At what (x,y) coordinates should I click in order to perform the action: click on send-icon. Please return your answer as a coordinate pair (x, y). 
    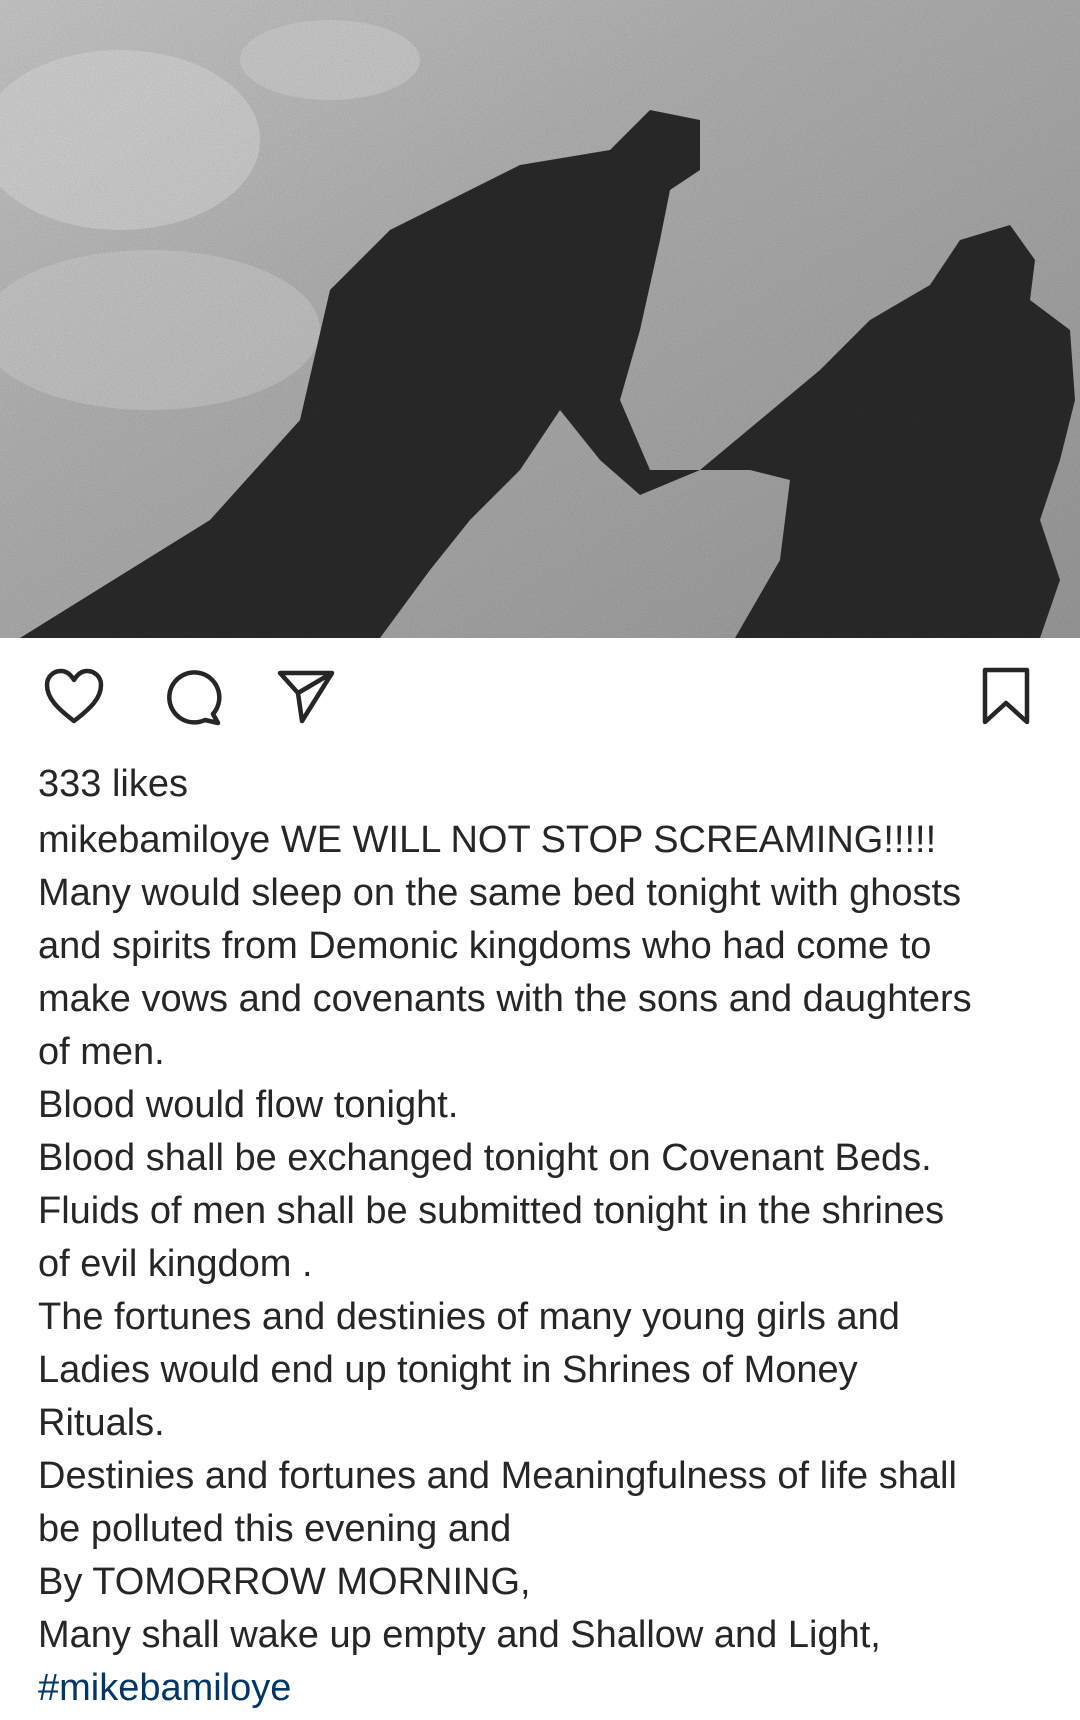
    Looking at the image, I should click on (306, 696).